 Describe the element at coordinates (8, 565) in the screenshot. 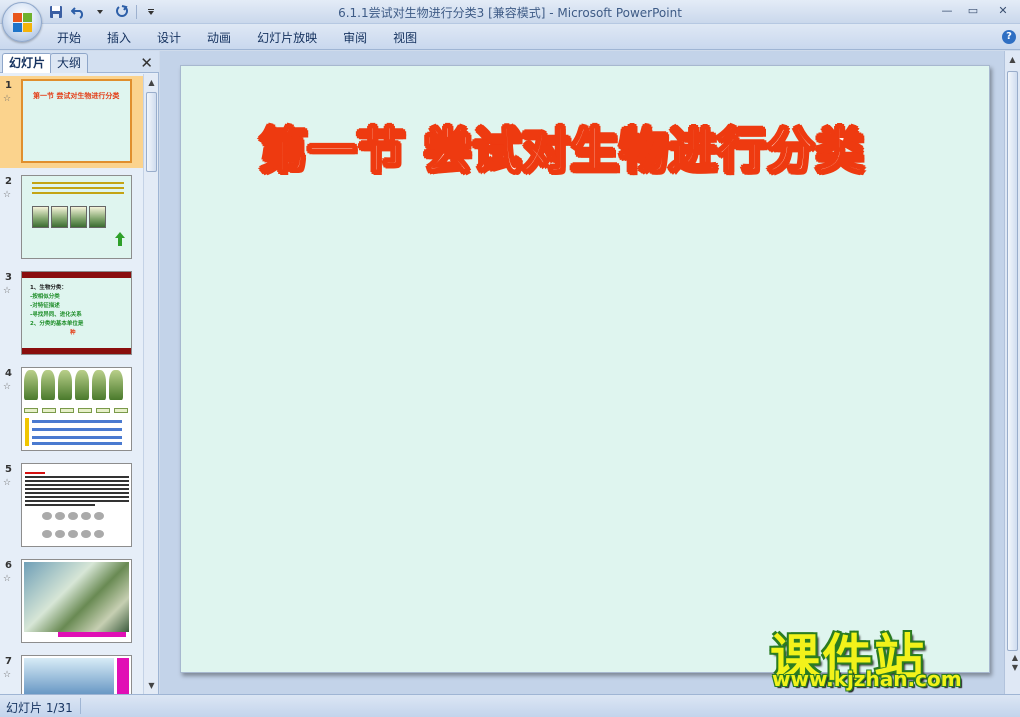

I see `slide-number: 6` at that location.